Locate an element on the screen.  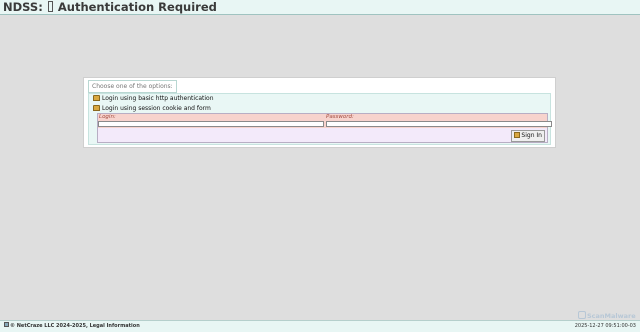
top-bar: NDSS: Authentication Required is located at coordinates (320, 7).